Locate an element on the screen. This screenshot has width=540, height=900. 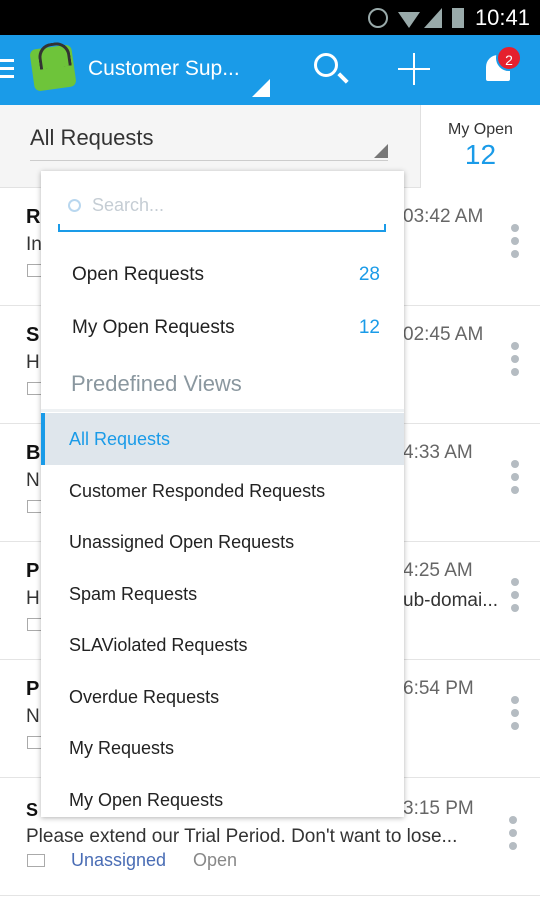
my-open-count: 12 is located at coordinates (480, 154).